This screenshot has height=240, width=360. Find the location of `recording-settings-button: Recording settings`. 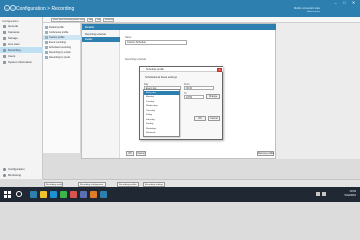

recording-settings-button: Recording settings is located at coordinates (154, 184).